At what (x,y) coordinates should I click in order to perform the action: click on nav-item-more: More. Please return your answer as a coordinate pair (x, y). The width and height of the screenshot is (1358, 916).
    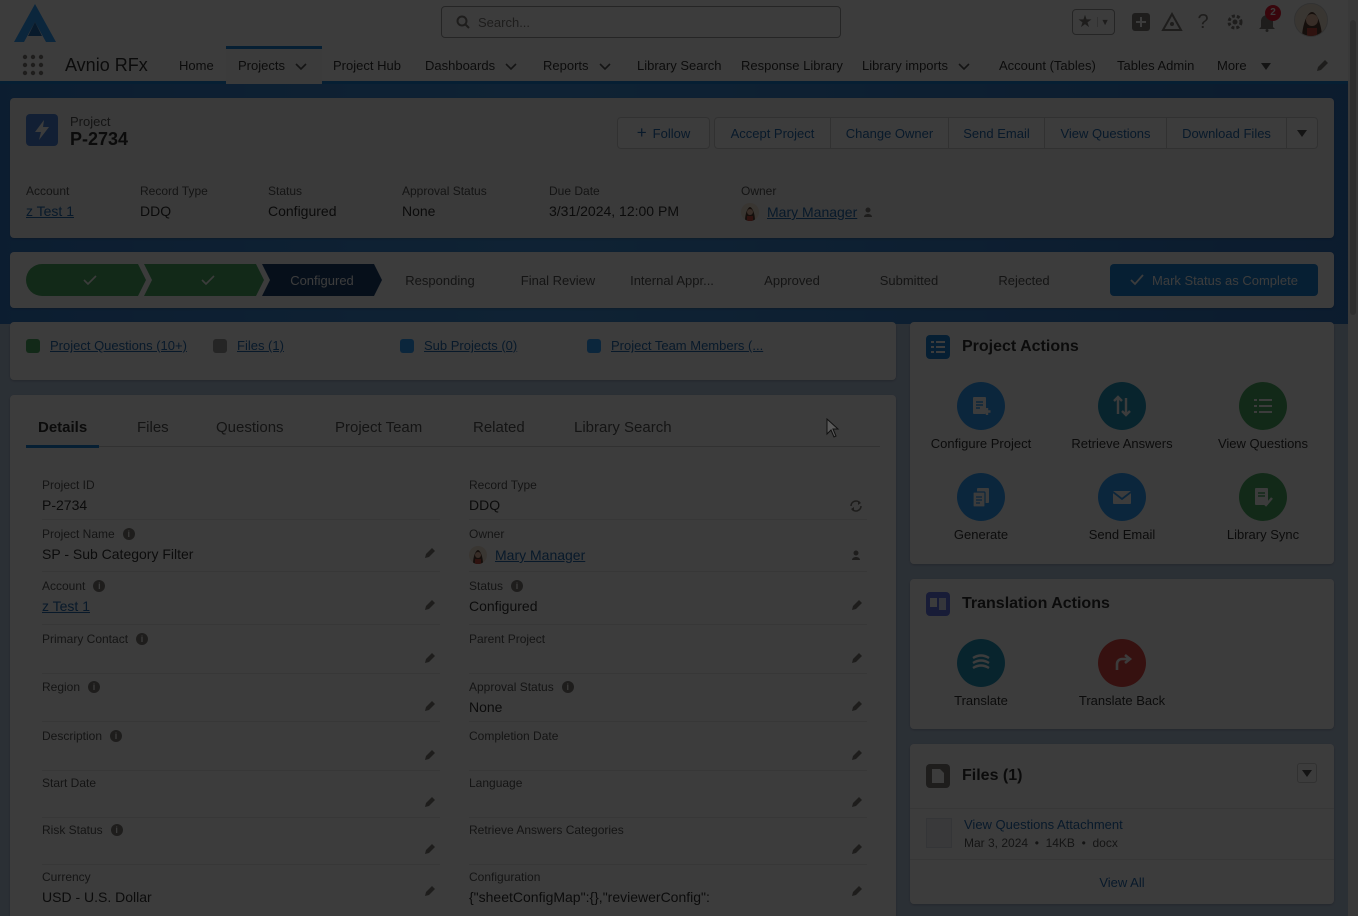
    Looking at the image, I should click on (1244, 65).